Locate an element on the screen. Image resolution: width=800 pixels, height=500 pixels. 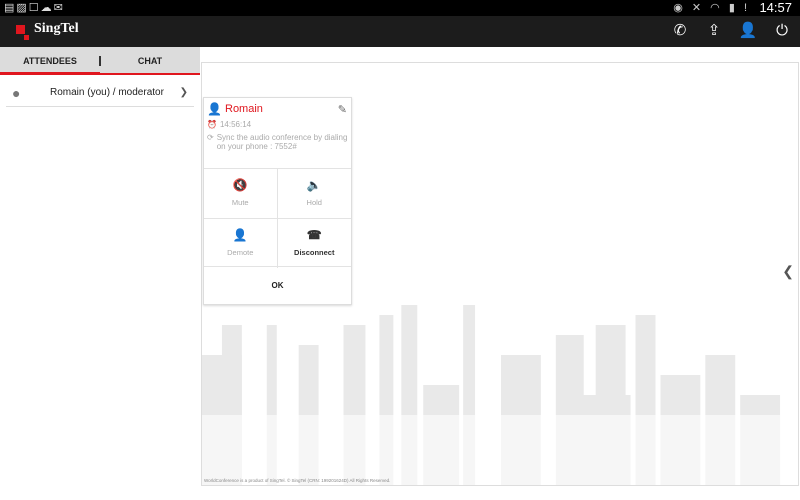
phone-call-icon: ✆ is located at coordinates (680, 31).